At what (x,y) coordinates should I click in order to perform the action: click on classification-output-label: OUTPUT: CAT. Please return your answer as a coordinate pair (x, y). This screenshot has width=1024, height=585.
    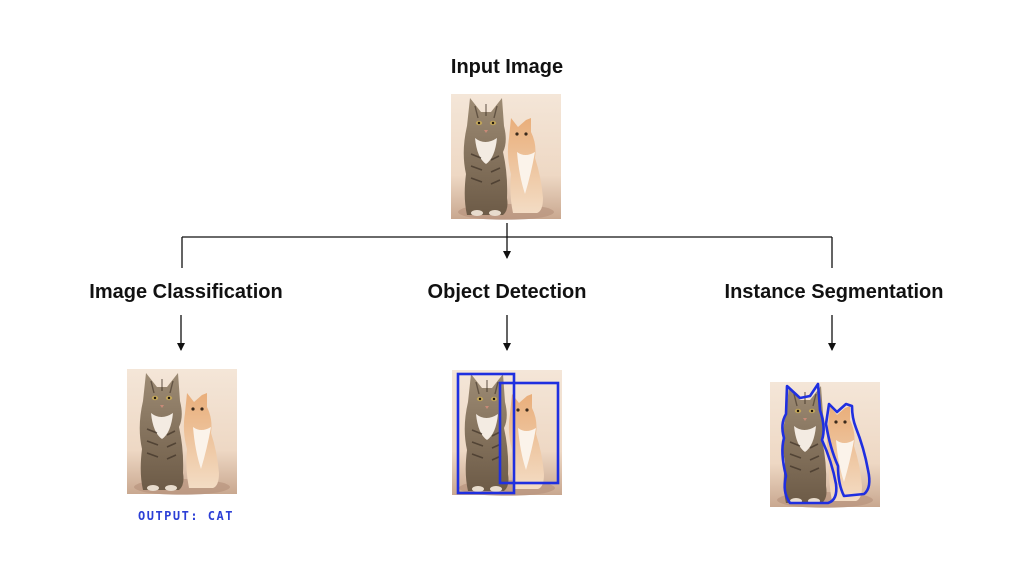
    Looking at the image, I should click on (186, 516).